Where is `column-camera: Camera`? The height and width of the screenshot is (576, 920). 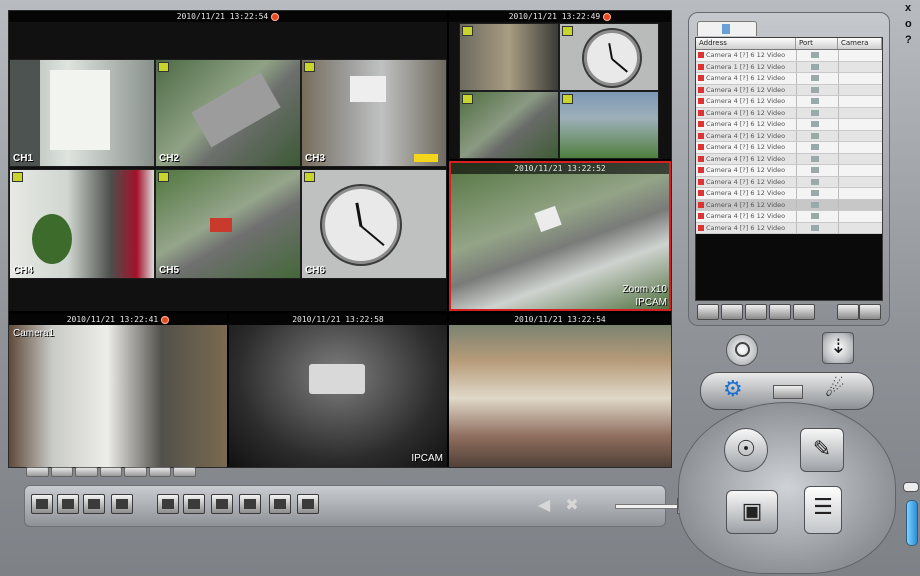
column-camera: Camera is located at coordinates (860, 43).